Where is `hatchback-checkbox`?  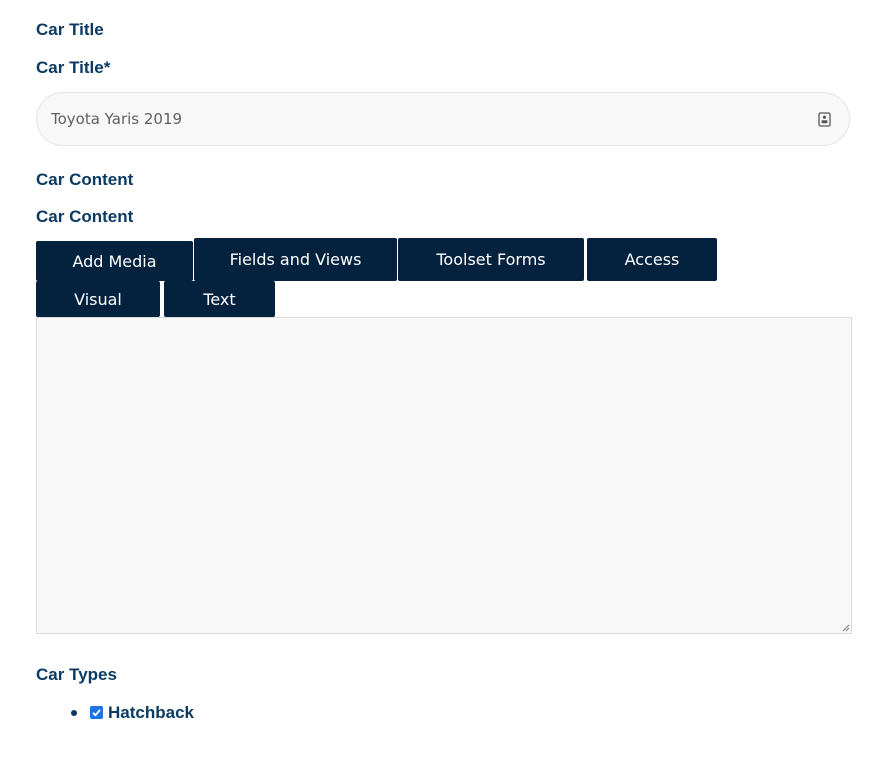 hatchback-checkbox is located at coordinates (96, 712).